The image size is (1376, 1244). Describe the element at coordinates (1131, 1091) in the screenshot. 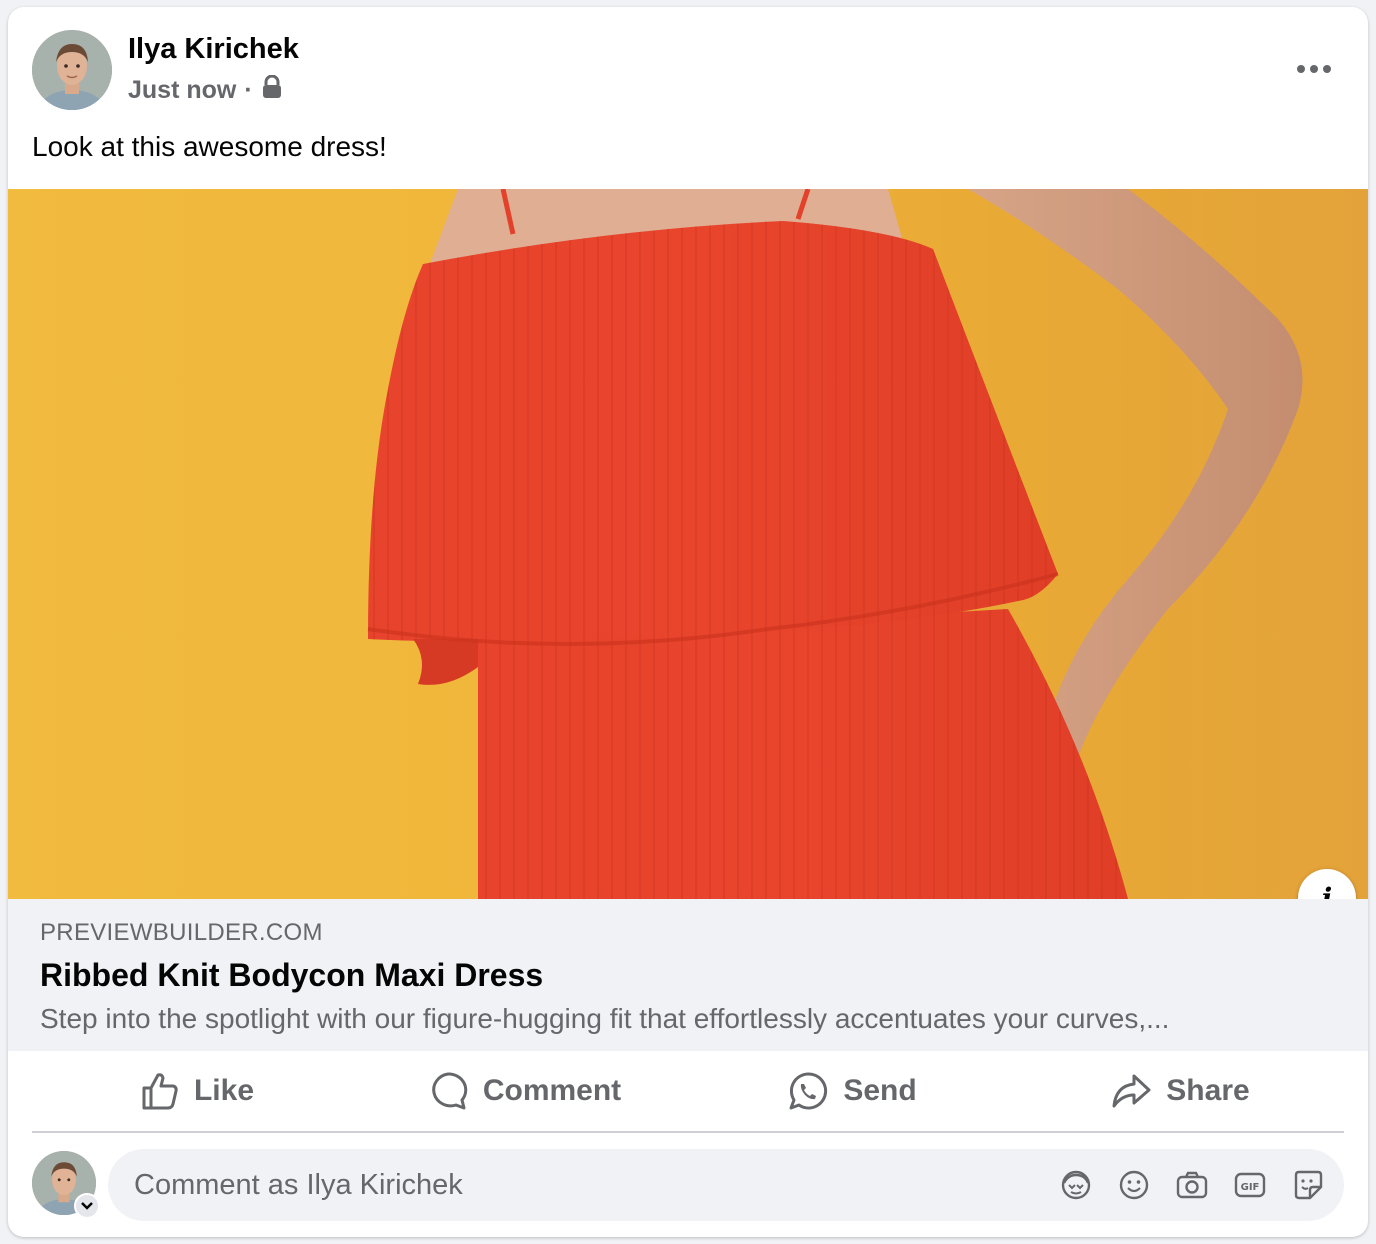

I see `share-icon` at that location.